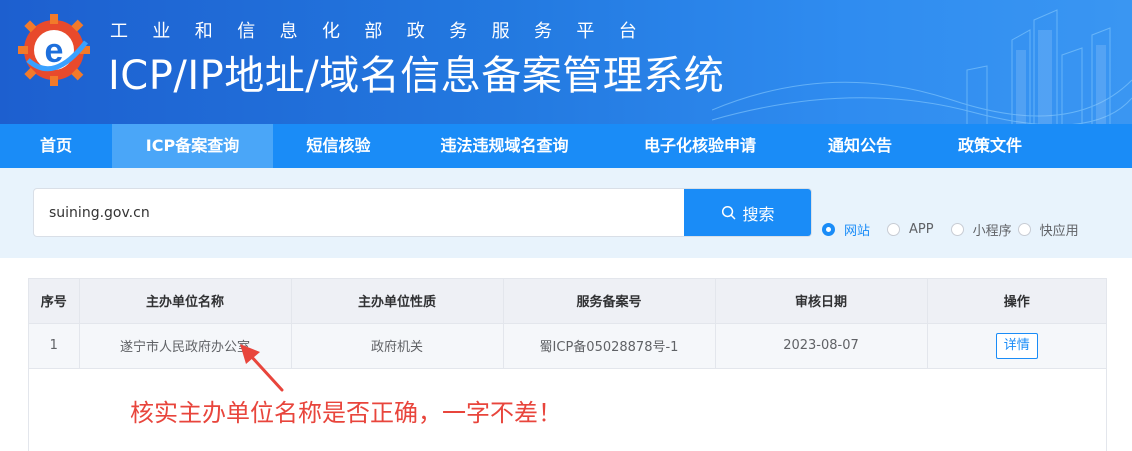  Describe the element at coordinates (990, 146) in the screenshot. I see `nav-item-policy-docs: 政策文件` at that location.